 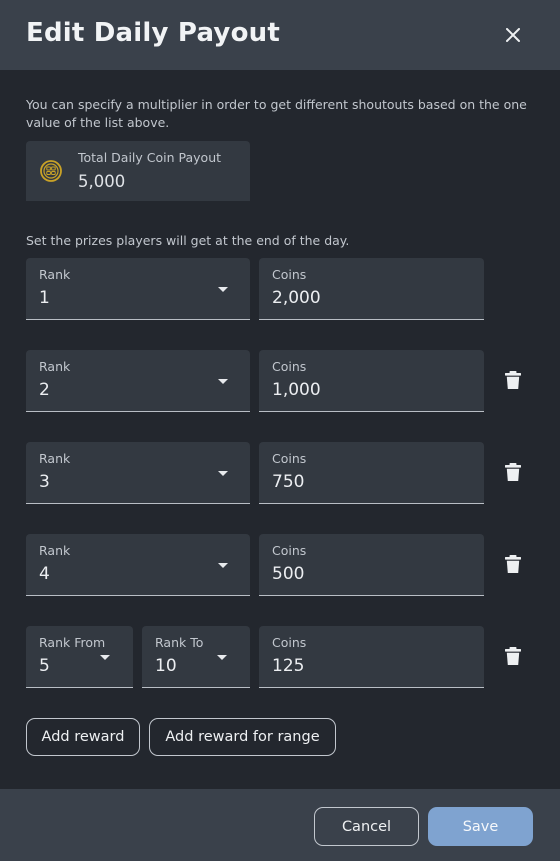 What do you see at coordinates (179, 642) in the screenshot?
I see `rank-to-label: Rank To` at bounding box center [179, 642].